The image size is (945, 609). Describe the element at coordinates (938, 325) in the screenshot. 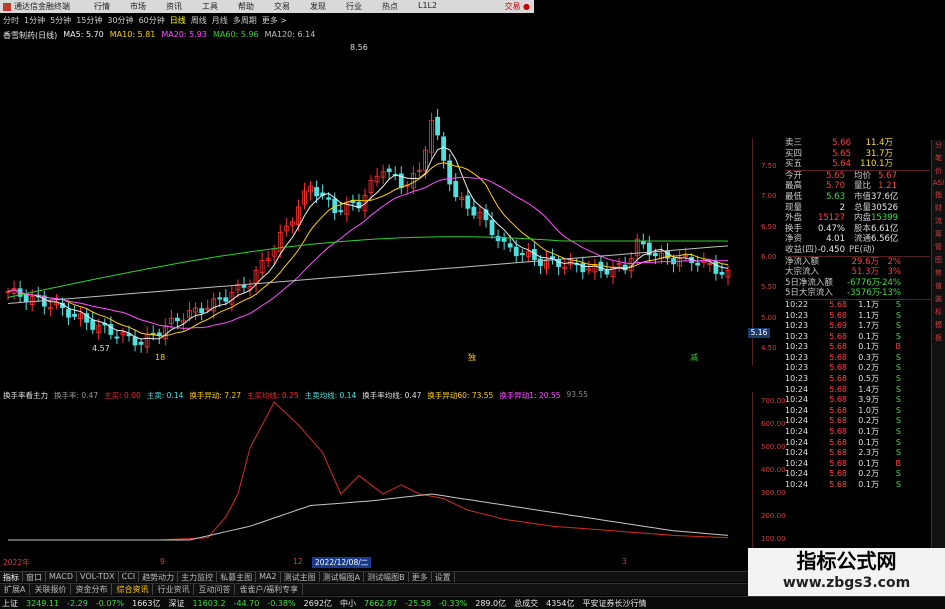

I see `sidebar-tab-14: 模` at that location.